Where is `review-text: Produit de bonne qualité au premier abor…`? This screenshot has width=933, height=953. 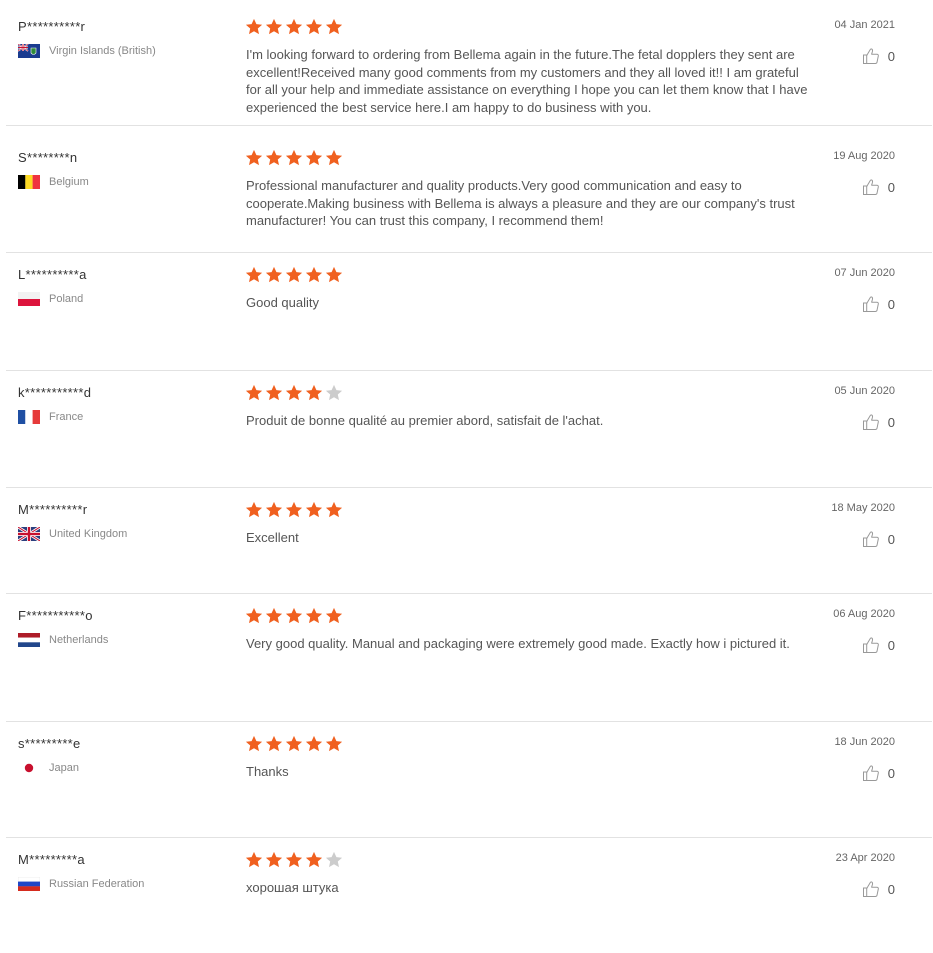 review-text: Produit de bonne qualité au premier abor… is located at coordinates (425, 420).